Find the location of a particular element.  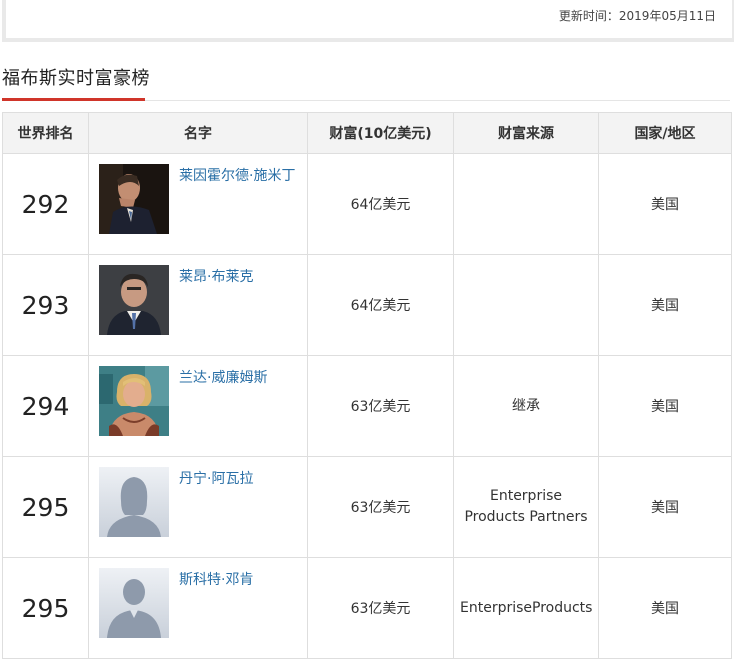

photo-profile-man-icon is located at coordinates (134, 199).